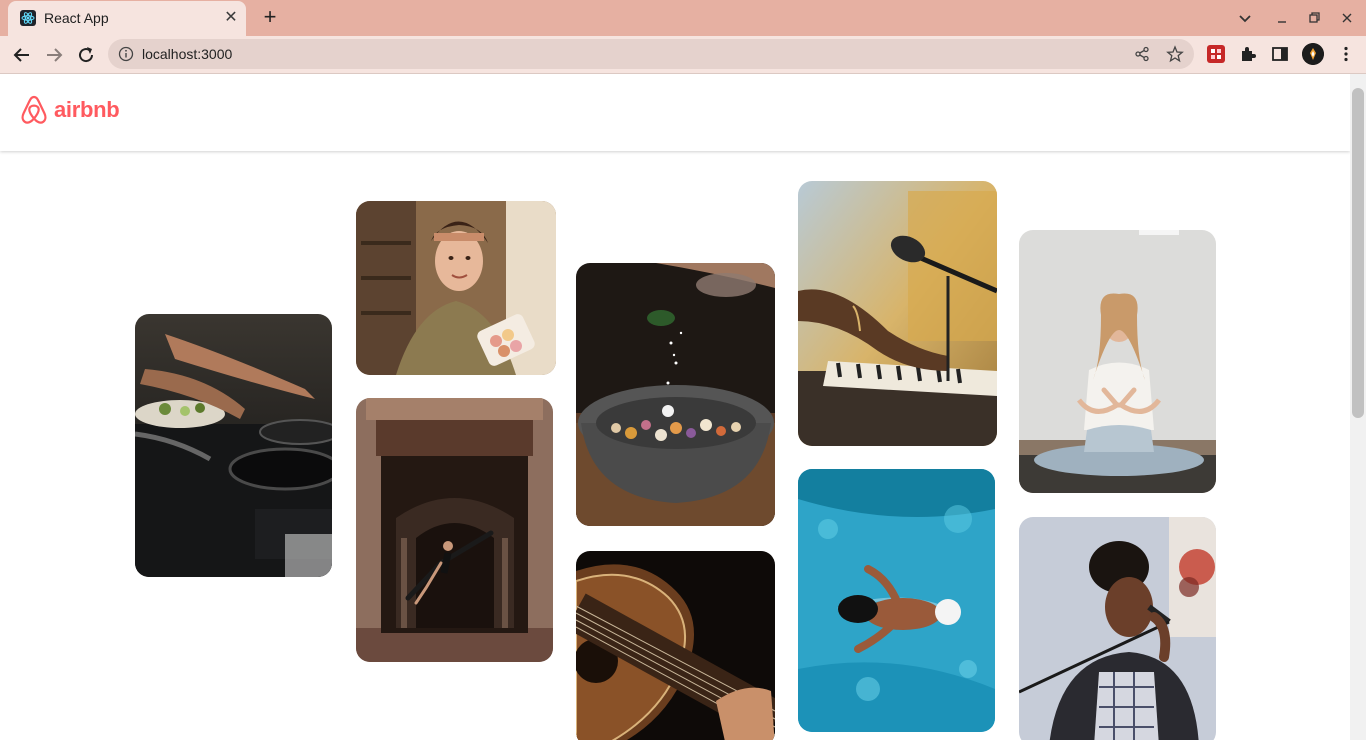 The width and height of the screenshot is (1366, 740). Describe the element at coordinates (1175, 54) in the screenshot. I see `bookmark-star-icon` at that location.